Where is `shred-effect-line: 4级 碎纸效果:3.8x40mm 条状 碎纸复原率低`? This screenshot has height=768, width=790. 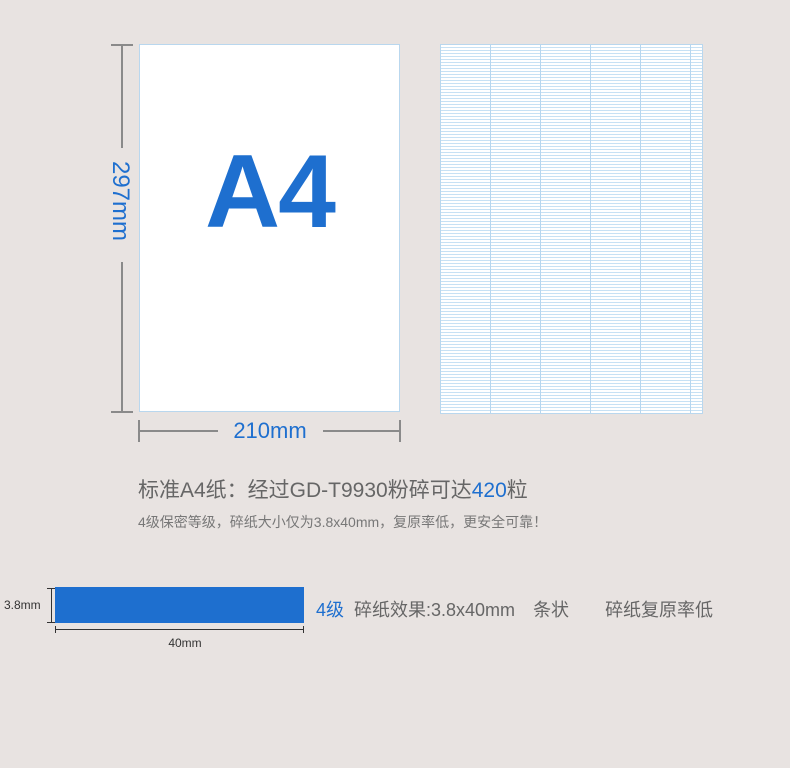 shred-effect-line: 4级 碎纸效果:3.8x40mm 条状 碎纸复原率低 is located at coordinates (514, 609).